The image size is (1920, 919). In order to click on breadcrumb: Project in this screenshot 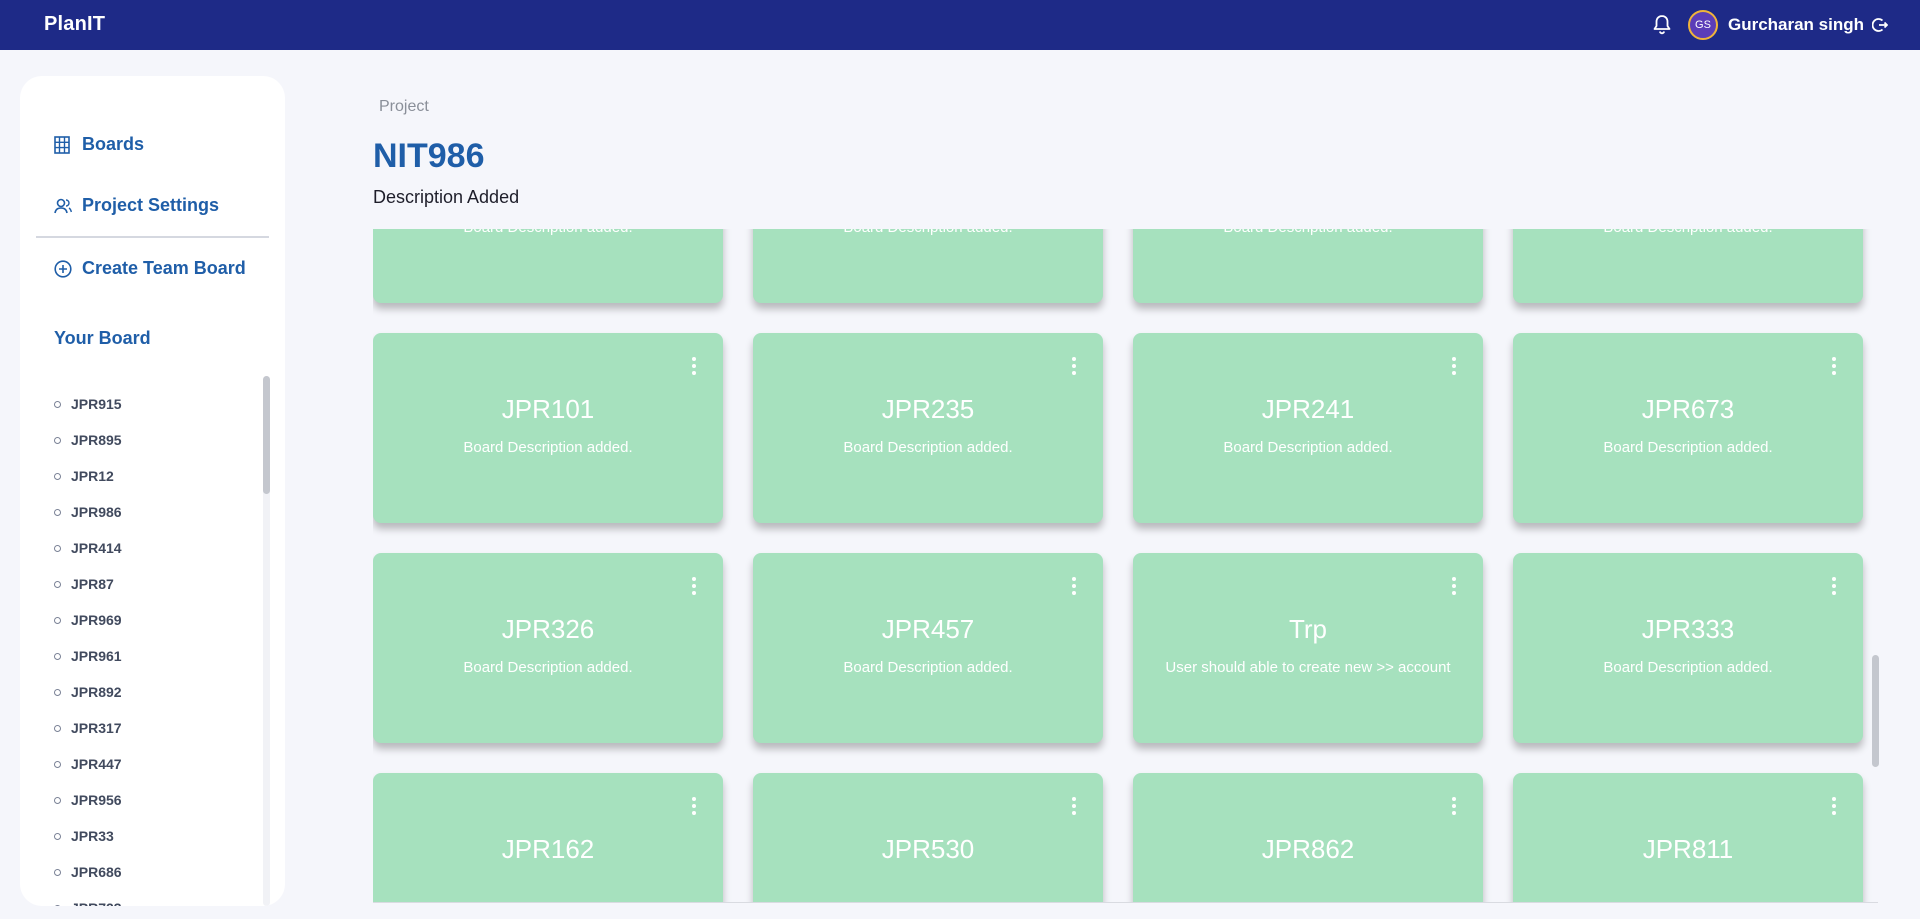, I will do `click(404, 107)`.